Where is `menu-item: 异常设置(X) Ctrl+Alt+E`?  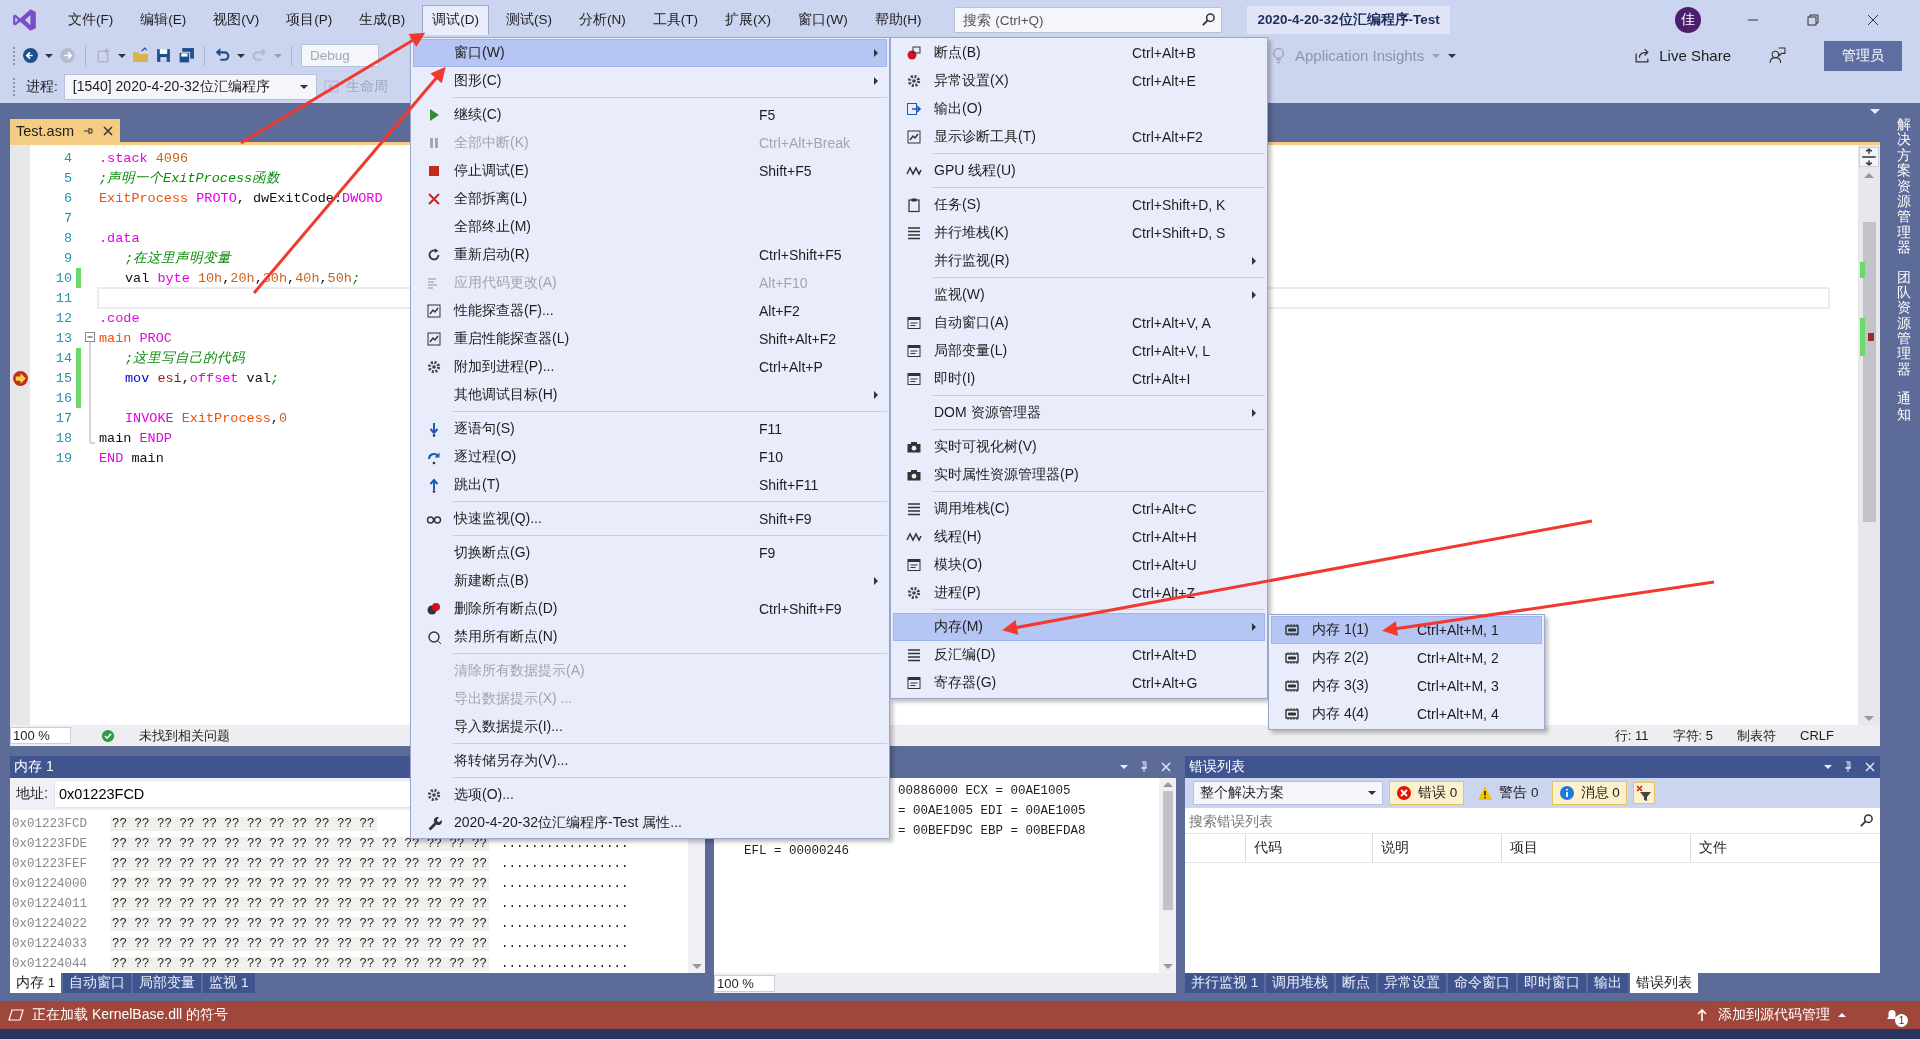
menu-item: 异常设置(X) Ctrl+Alt+E is located at coordinates (1079, 81).